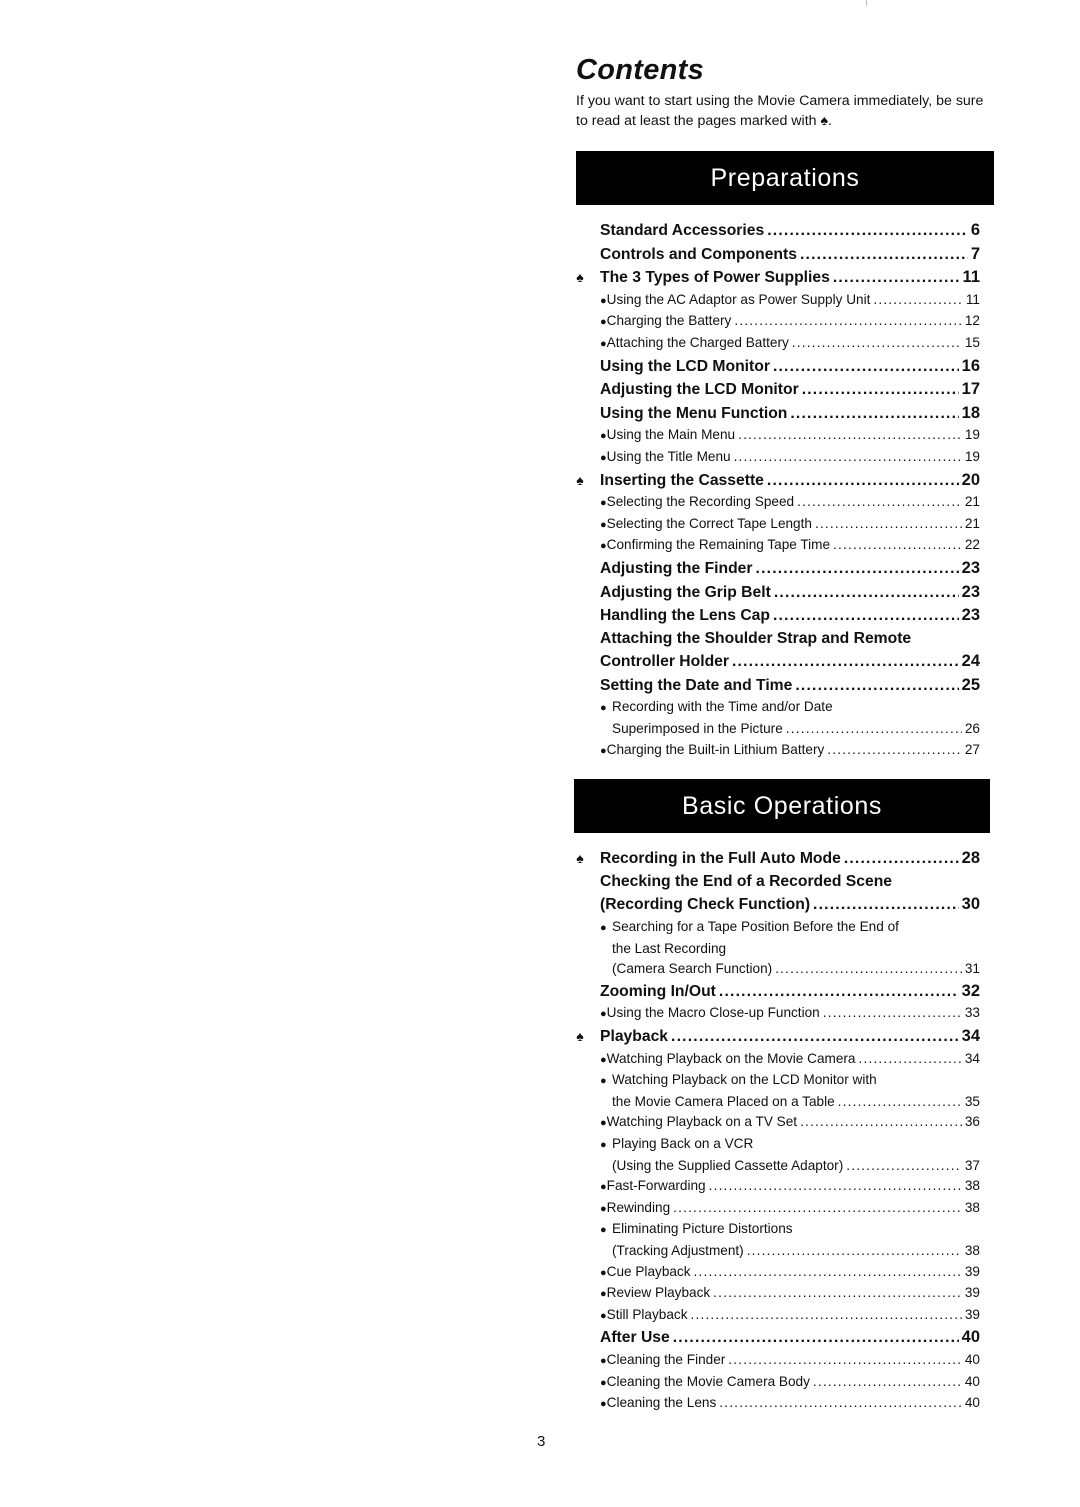  Describe the element at coordinates (790, 503) in the screenshot. I see `toc-subentry-selecting-the-recording-speed: ●Selecting the Recording Speed 21` at that location.